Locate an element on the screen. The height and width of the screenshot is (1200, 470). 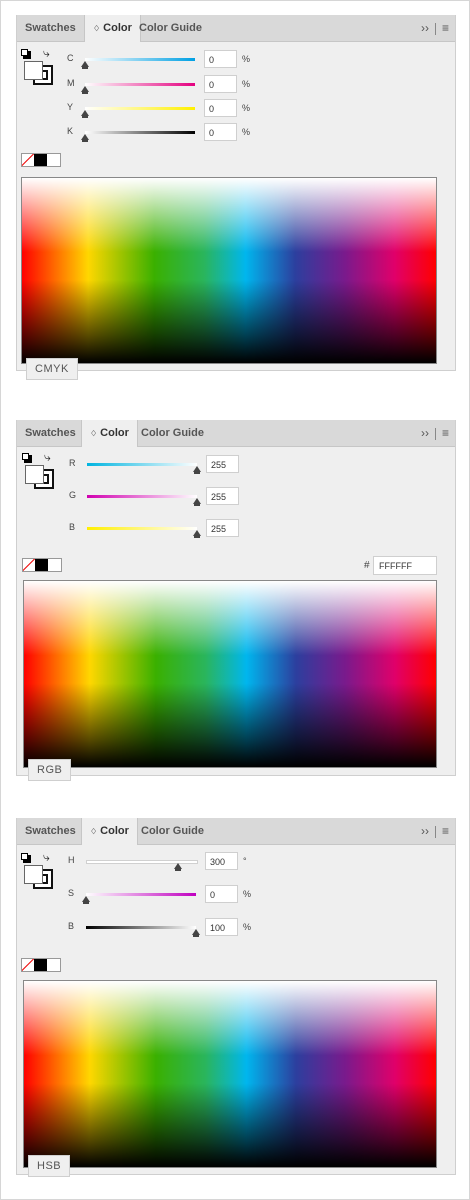
slider-label-s: S is located at coordinates (71, 893).